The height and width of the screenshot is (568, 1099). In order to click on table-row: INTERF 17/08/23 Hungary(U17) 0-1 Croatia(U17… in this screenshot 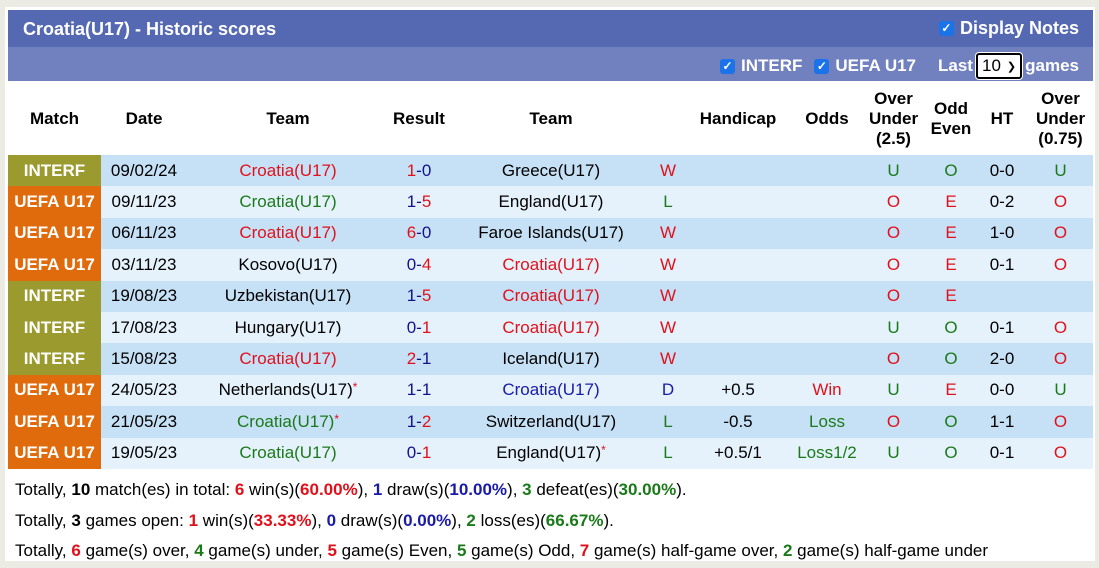, I will do `click(550, 327)`.